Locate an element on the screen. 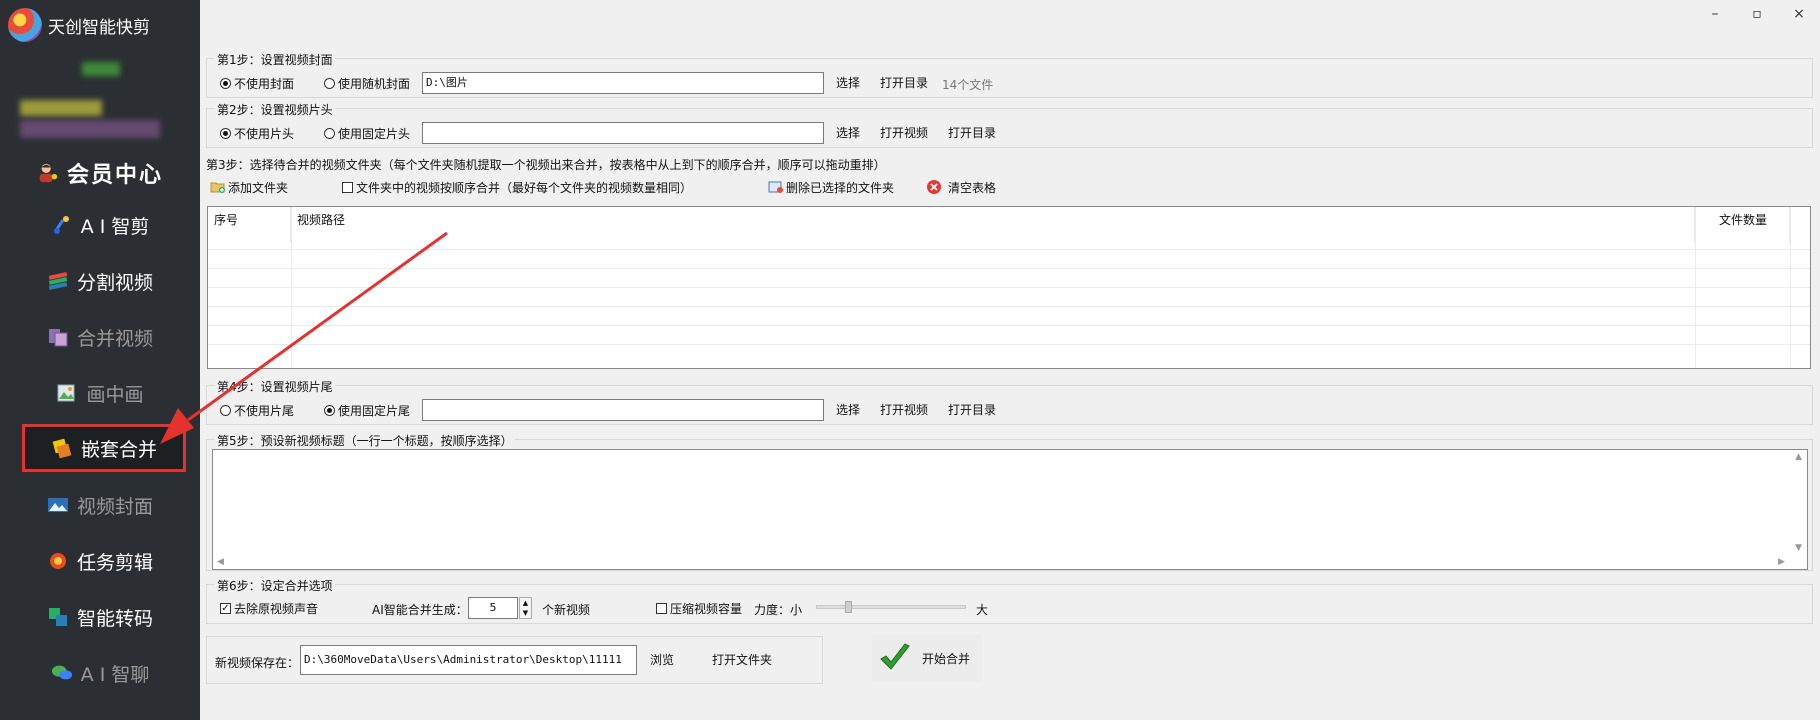 Image resolution: width=1820 pixels, height=720 pixels. remove-audio-checkbox: ✓ 去除原视频声音 is located at coordinates (269, 608).